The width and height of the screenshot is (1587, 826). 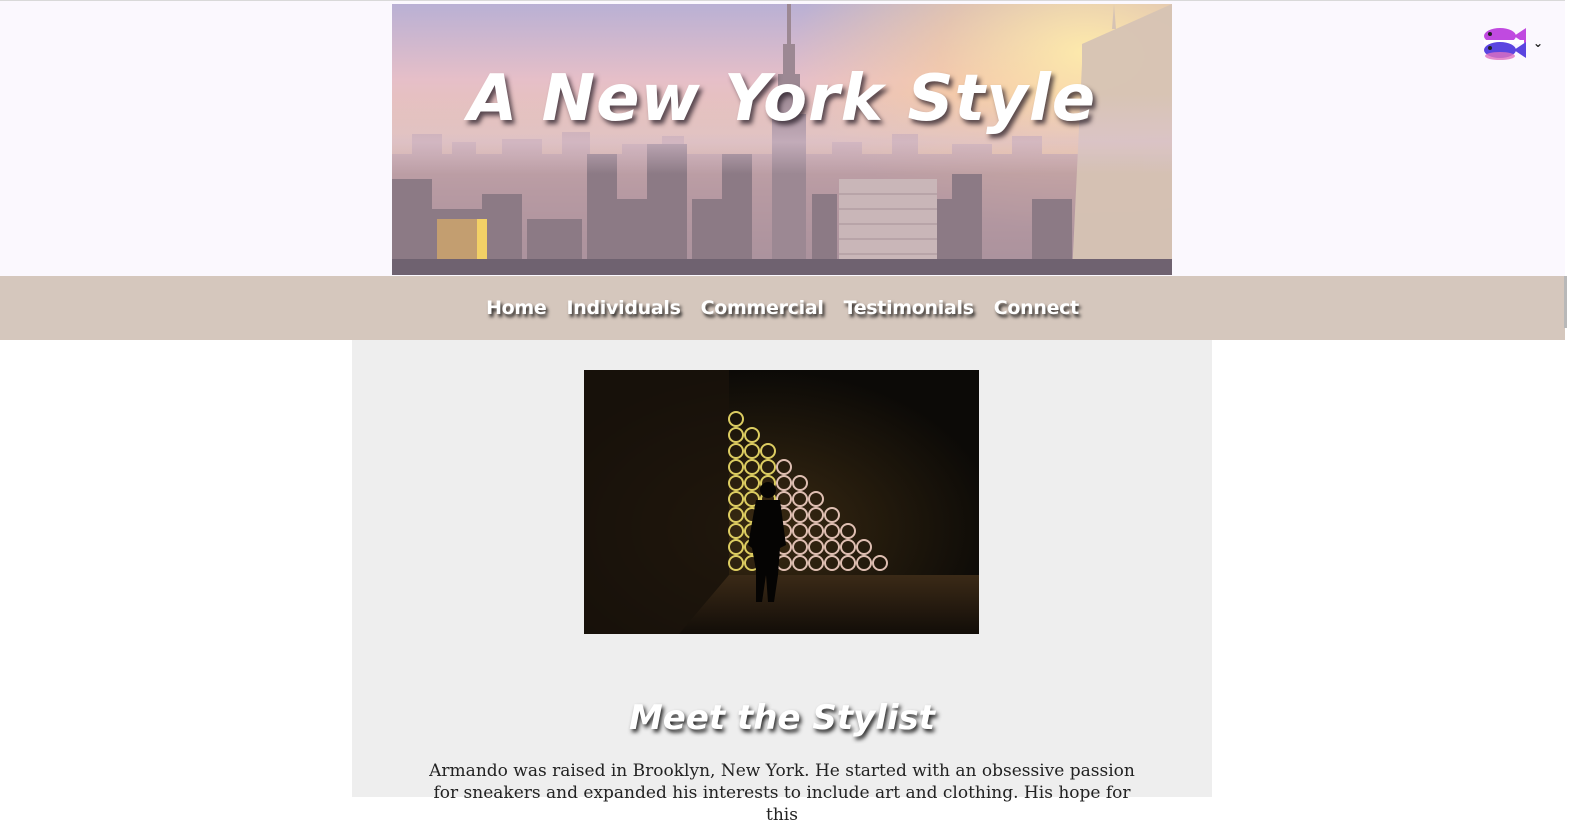 I want to click on language-switcher: ⌄, so click(x=1512, y=43).